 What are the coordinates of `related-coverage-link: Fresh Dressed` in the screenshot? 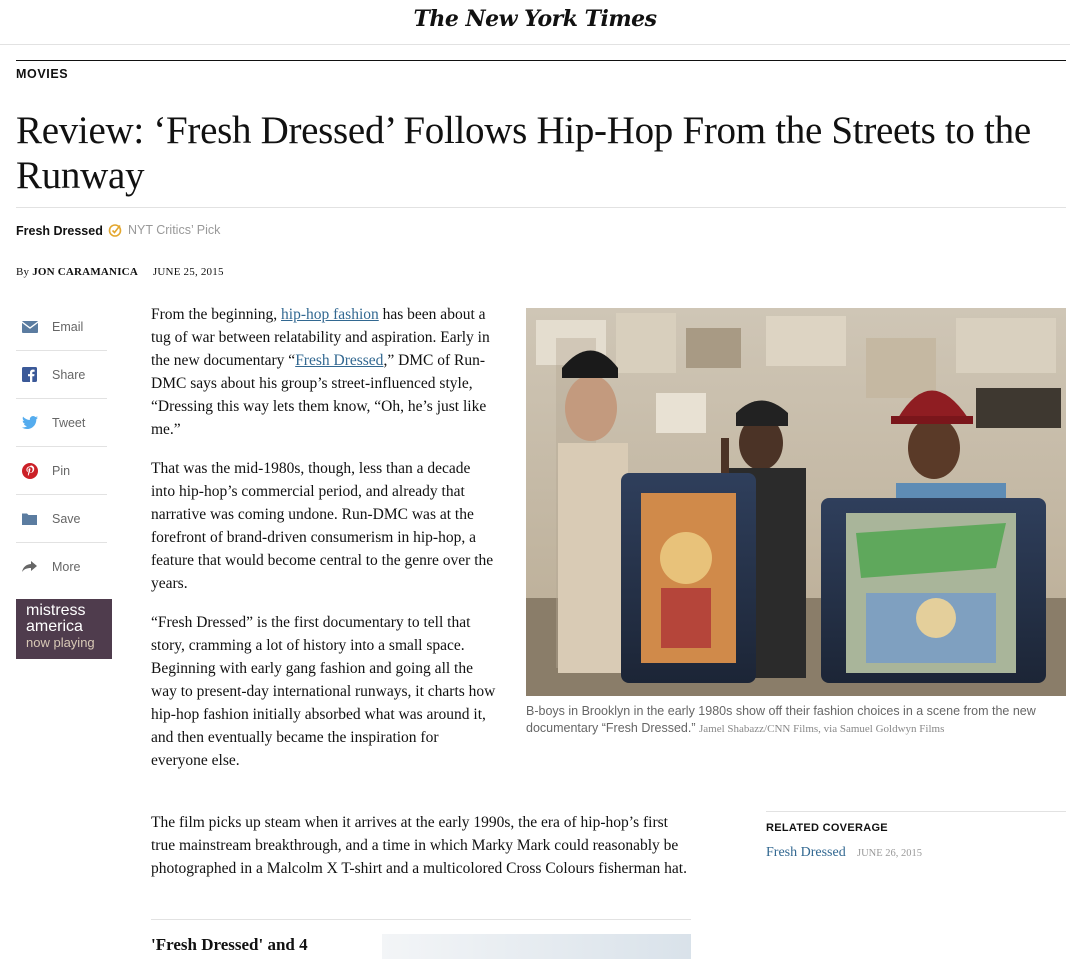 It's located at (806, 853).